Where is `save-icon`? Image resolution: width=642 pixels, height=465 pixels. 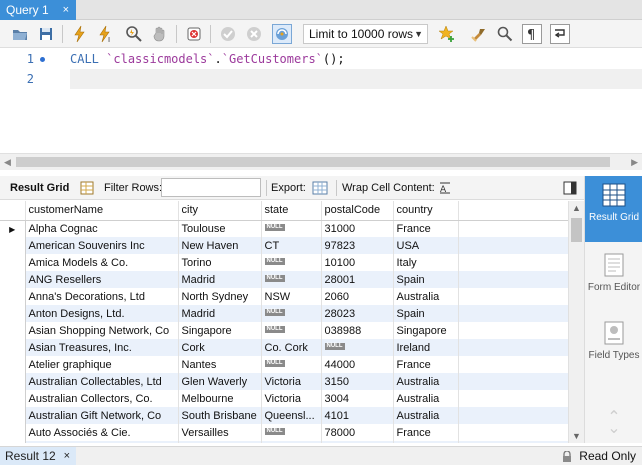
save-icon is located at coordinates (46, 34).